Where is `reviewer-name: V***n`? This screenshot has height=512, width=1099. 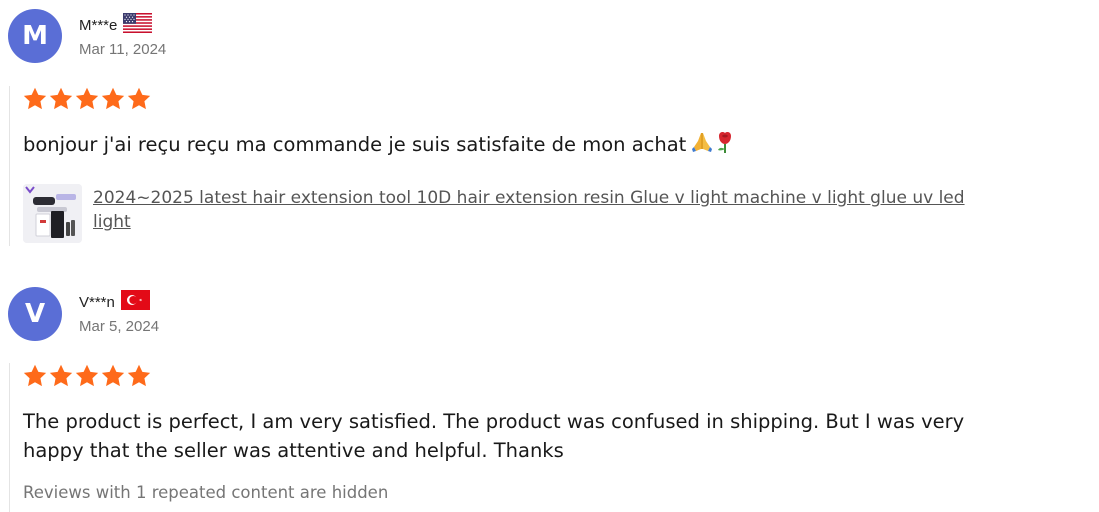 reviewer-name: V***n is located at coordinates (97, 302).